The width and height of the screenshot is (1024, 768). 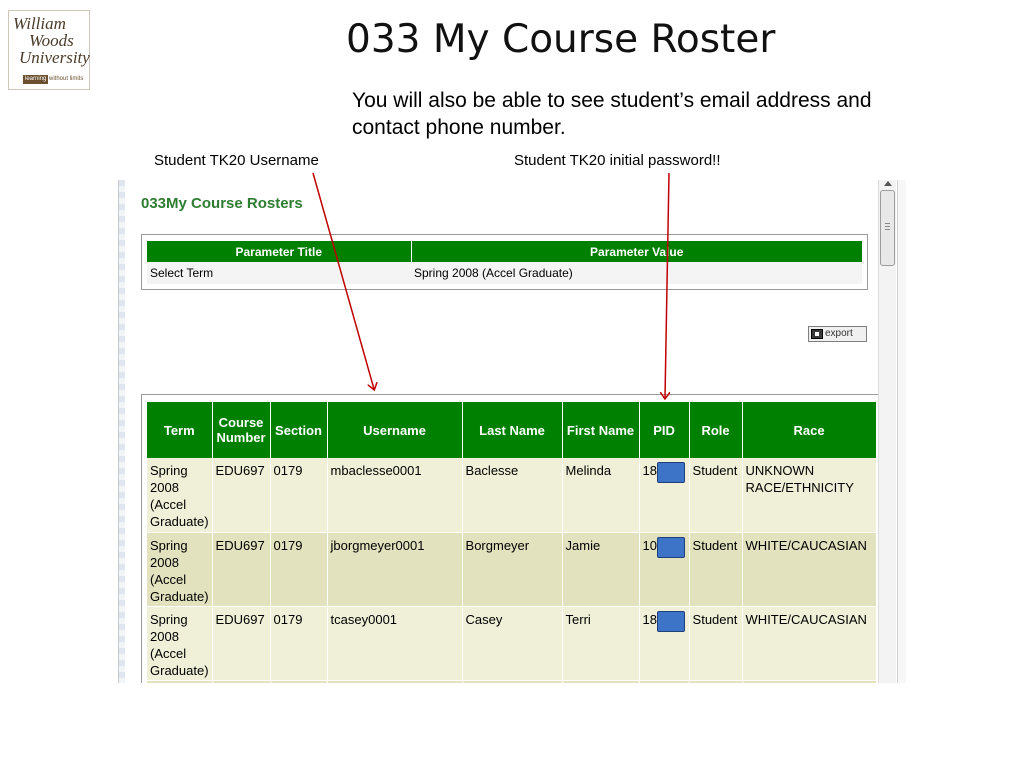 I want to click on pid-text: 10, so click(x=649, y=545).